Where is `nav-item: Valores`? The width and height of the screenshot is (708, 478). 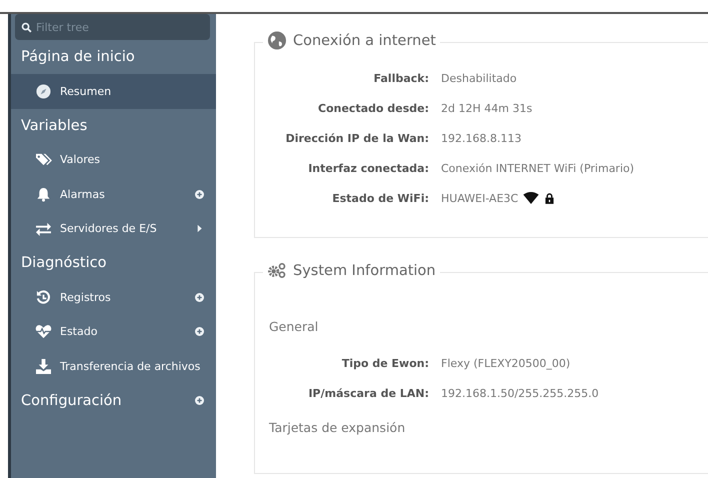 nav-item: Valores is located at coordinates (113, 159).